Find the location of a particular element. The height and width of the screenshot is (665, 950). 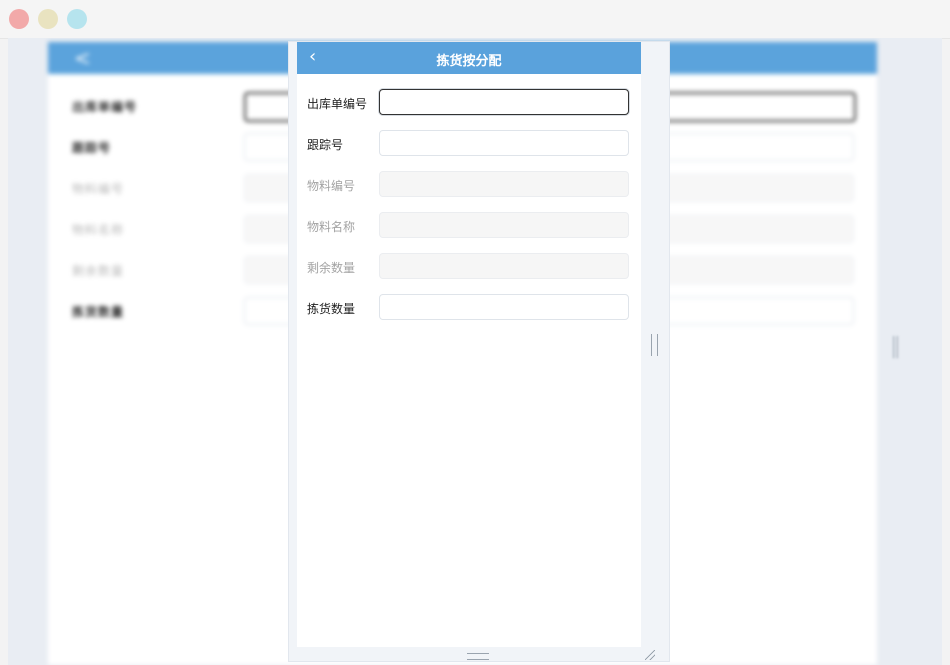

tracking-number-label: 跟踪号 is located at coordinates (325, 145).